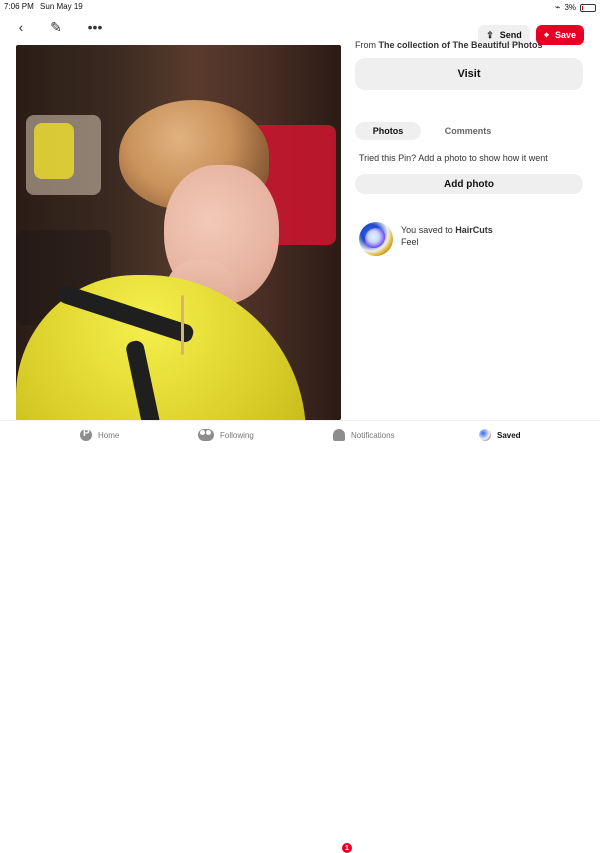 The height and width of the screenshot is (853, 600). What do you see at coordinates (54, 151) in the screenshot?
I see `bg-yellow-poster` at bounding box center [54, 151].